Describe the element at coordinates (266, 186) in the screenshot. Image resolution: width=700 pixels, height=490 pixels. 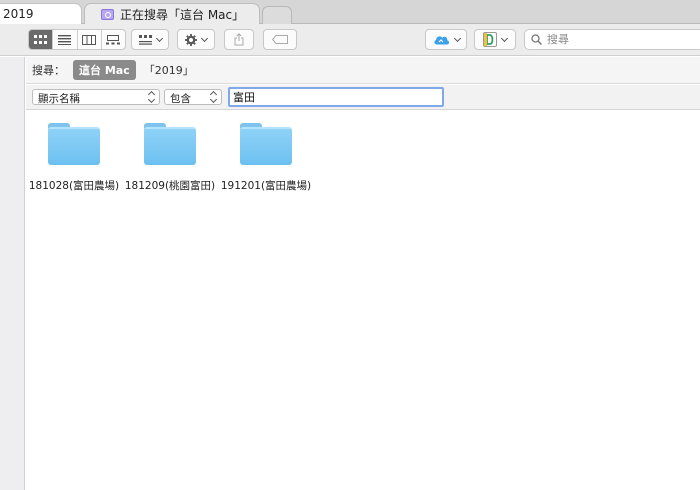
I see `folder-name: 191201(富田農場)` at that location.